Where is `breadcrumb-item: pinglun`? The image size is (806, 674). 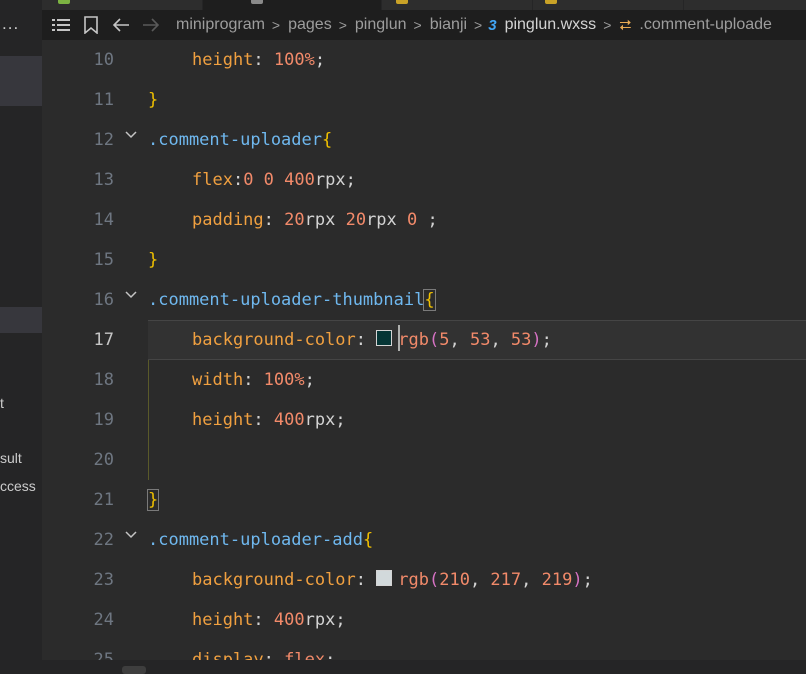
breadcrumb-item: pinglun is located at coordinates (381, 25).